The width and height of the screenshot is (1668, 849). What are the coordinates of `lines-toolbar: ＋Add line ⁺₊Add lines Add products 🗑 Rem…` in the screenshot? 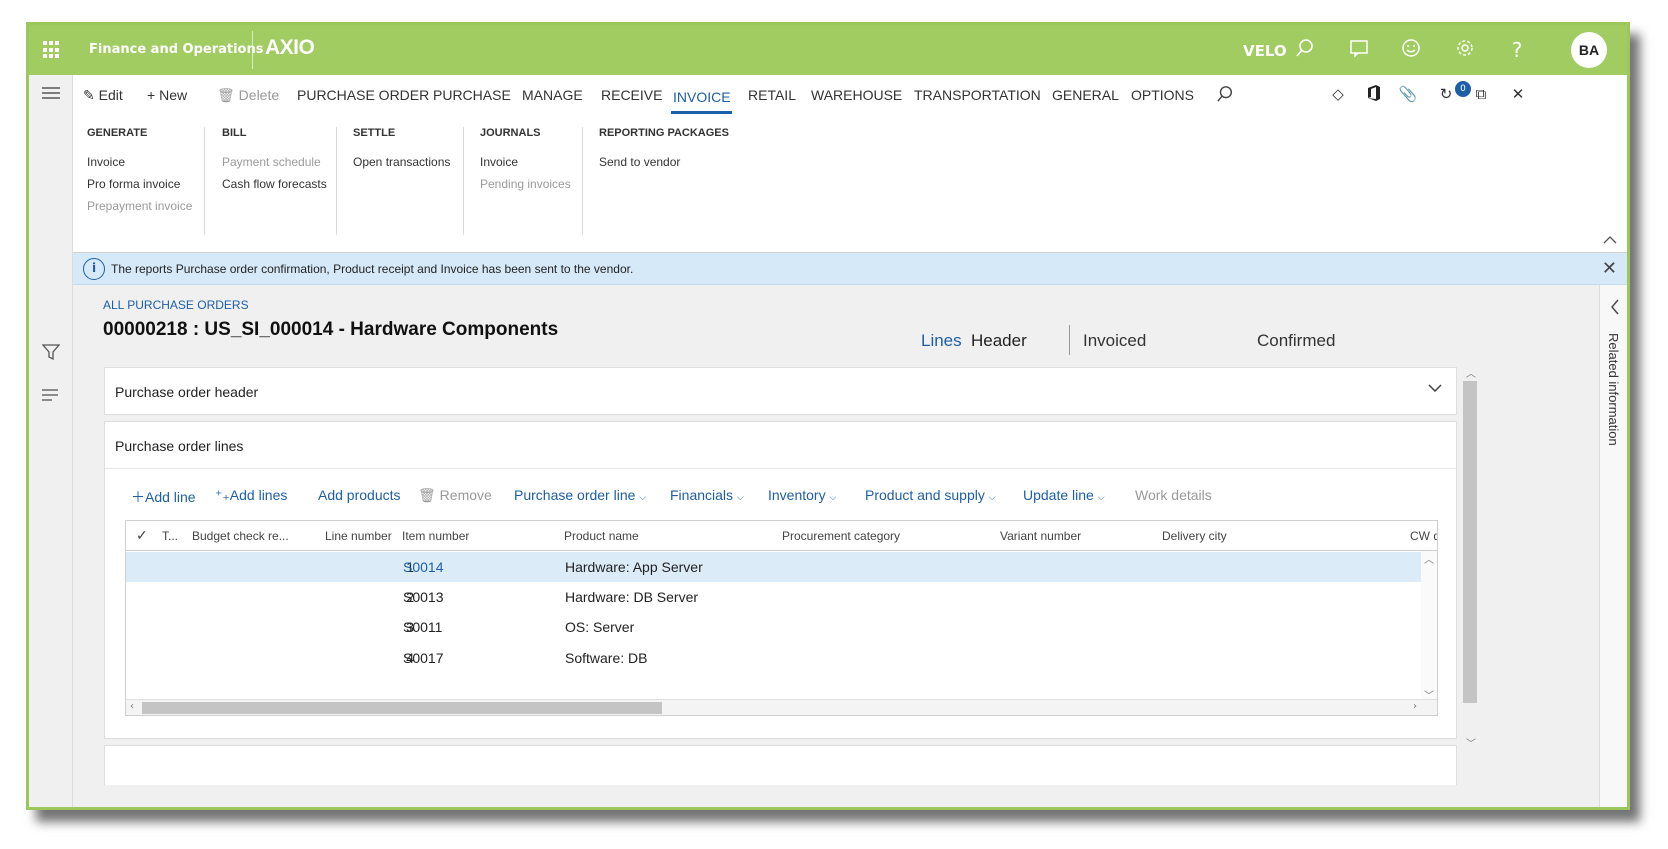 It's located at (780, 496).